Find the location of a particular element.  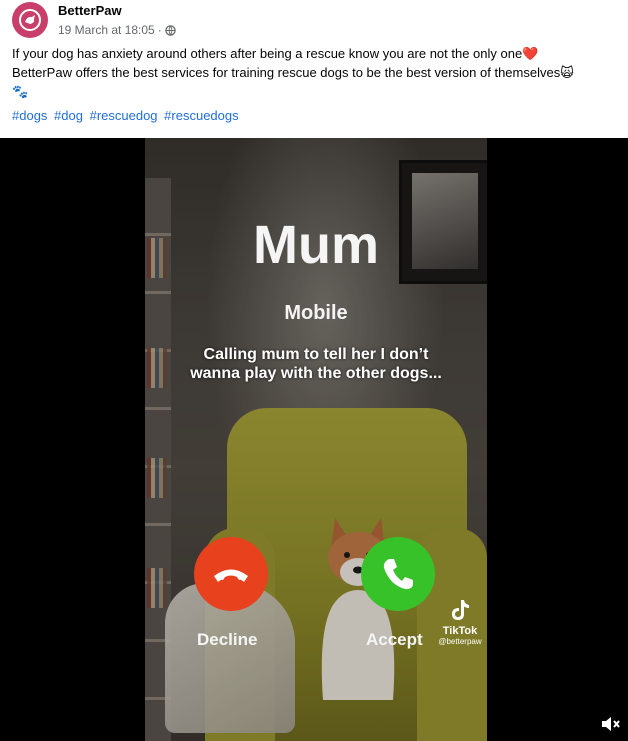

mute-button is located at coordinates (610, 724).